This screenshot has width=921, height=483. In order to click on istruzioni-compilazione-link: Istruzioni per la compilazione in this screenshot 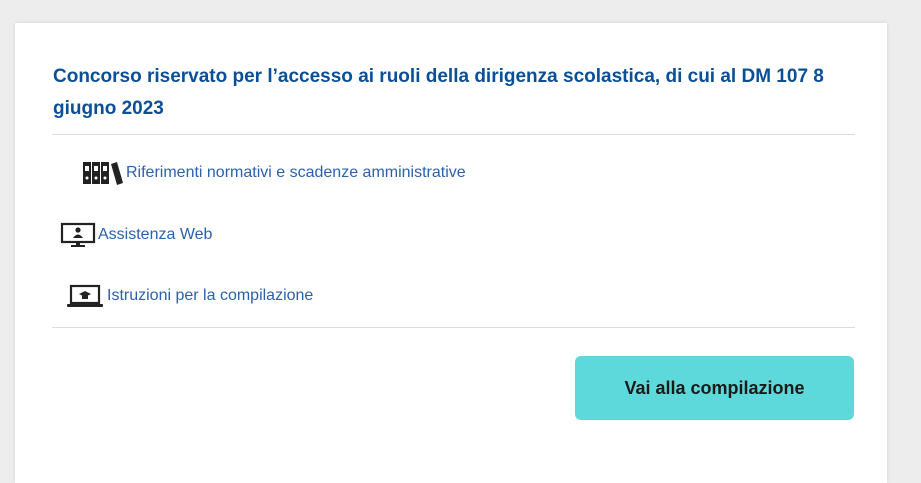, I will do `click(189, 296)`.